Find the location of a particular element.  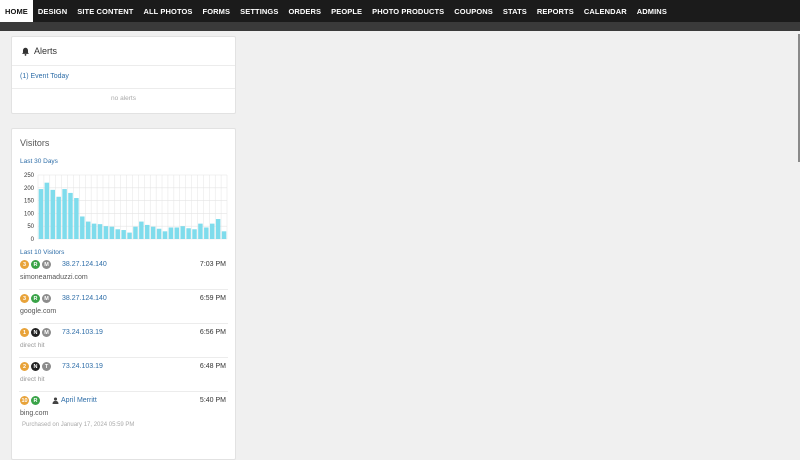

visit-source: google.com is located at coordinates (38, 311).